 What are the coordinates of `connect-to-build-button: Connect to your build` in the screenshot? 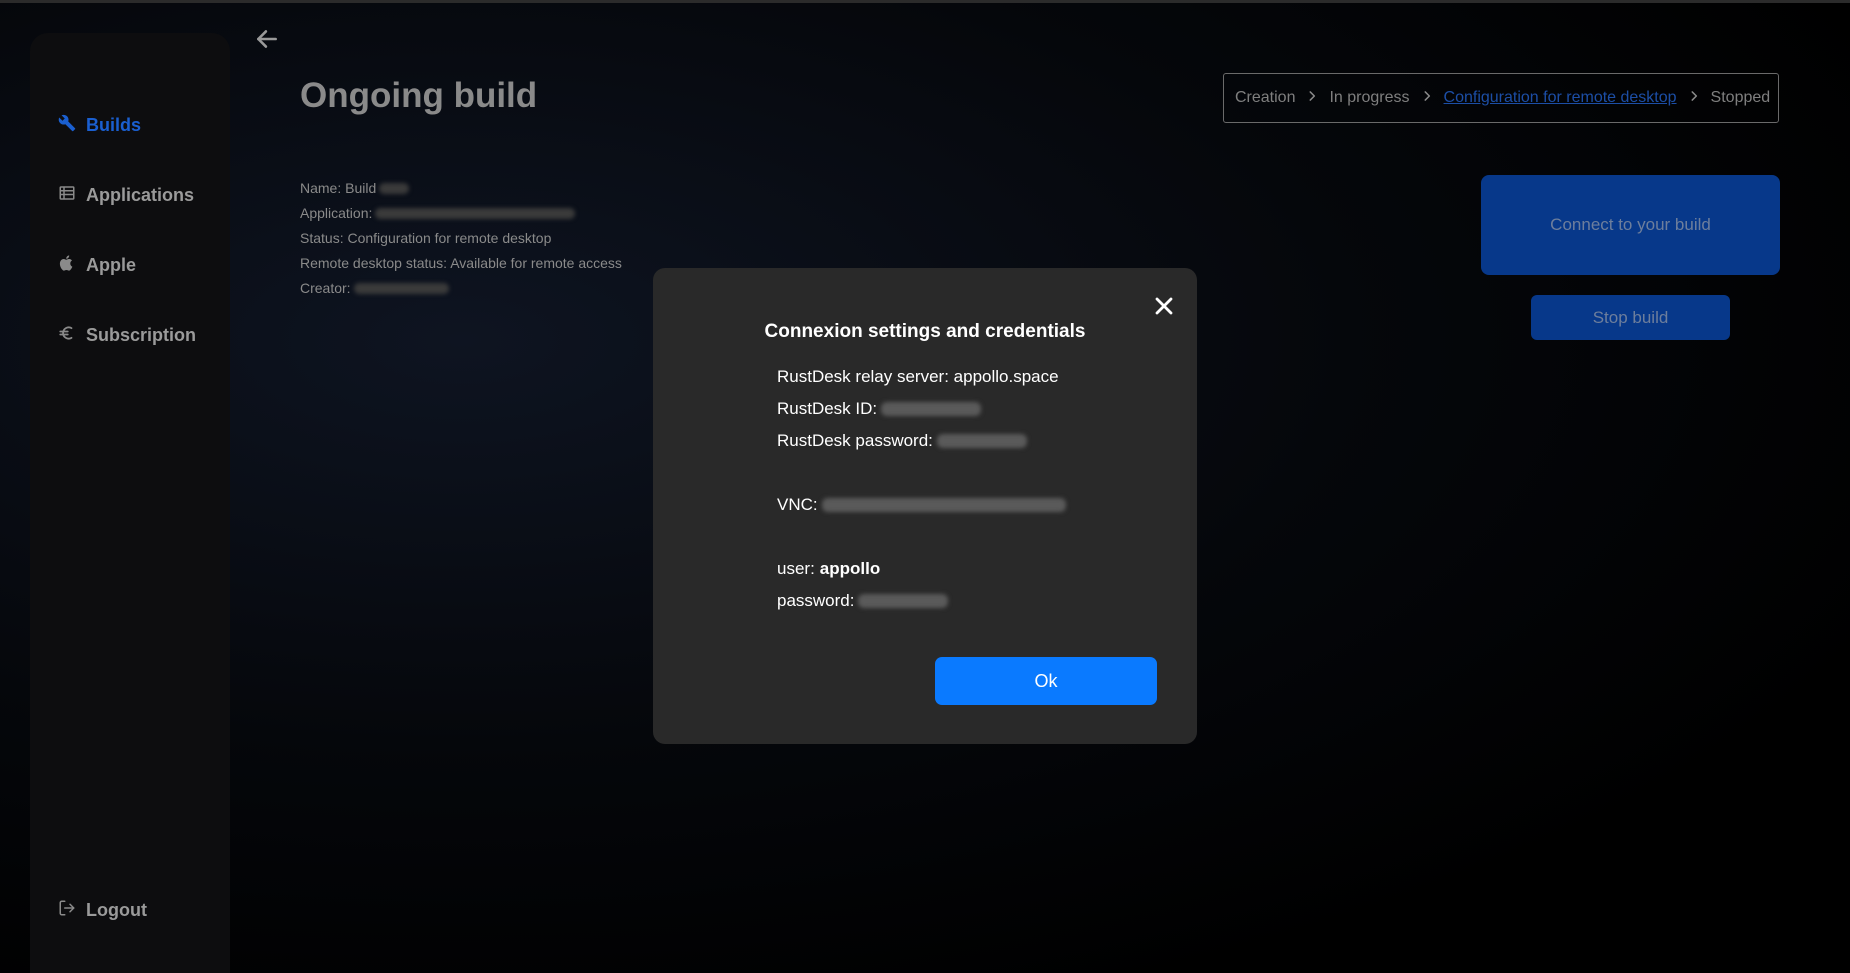 It's located at (1630, 225).